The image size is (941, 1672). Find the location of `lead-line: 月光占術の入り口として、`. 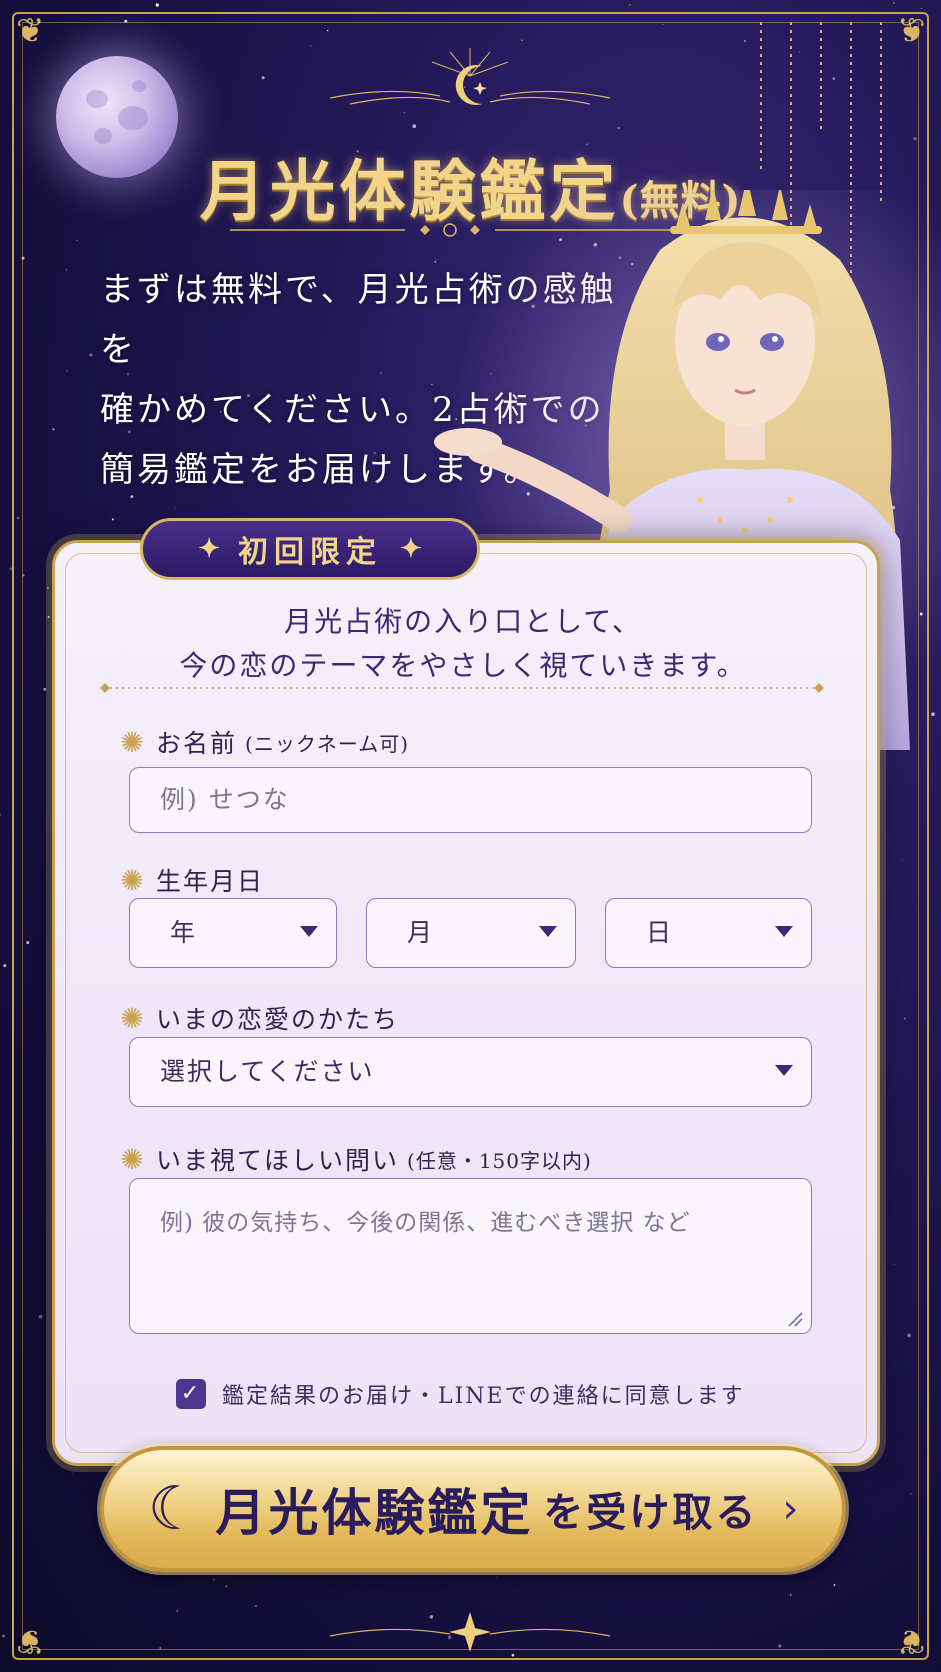

lead-line: 月光占術の入り口として、 is located at coordinates (463, 621).